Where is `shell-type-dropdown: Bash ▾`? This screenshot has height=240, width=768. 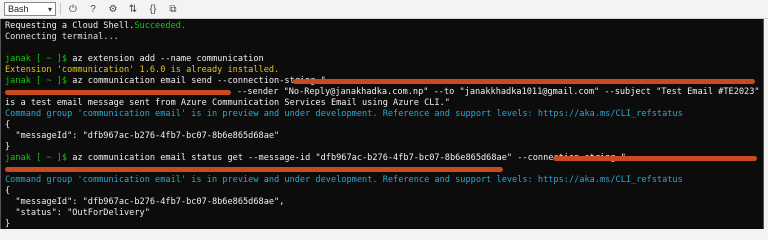 shell-type-dropdown: Bash ▾ is located at coordinates (30, 9).